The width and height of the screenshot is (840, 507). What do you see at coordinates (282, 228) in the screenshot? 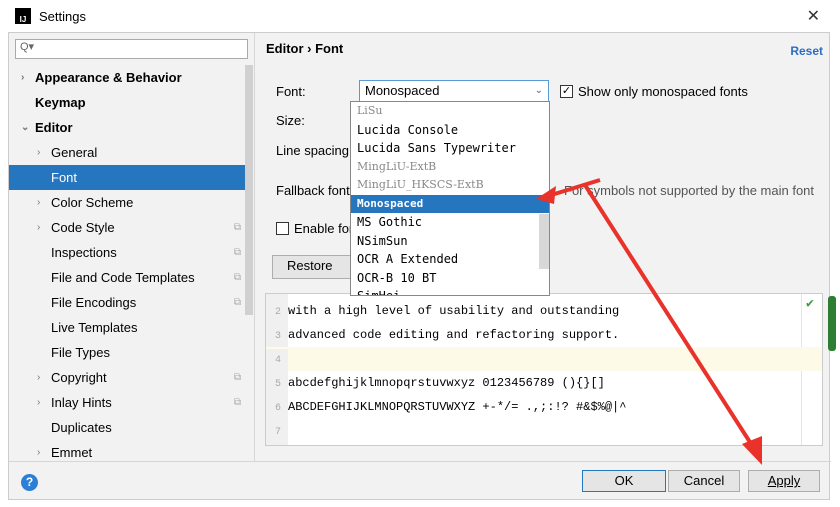
I see `checkbox-icon` at bounding box center [282, 228].